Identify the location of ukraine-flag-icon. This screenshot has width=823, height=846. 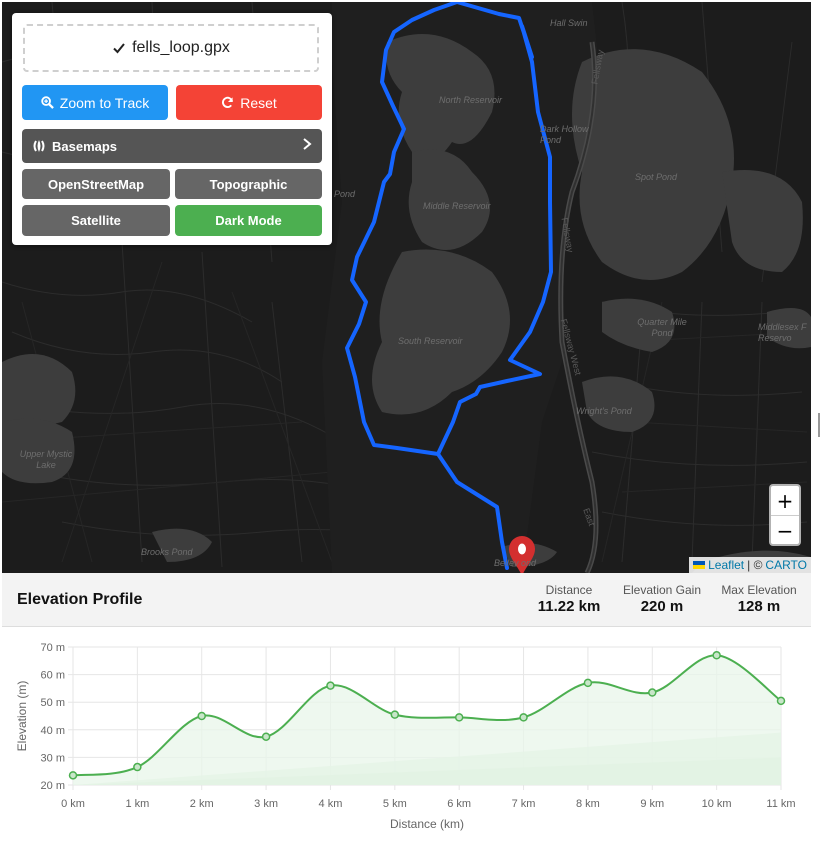
(699, 565).